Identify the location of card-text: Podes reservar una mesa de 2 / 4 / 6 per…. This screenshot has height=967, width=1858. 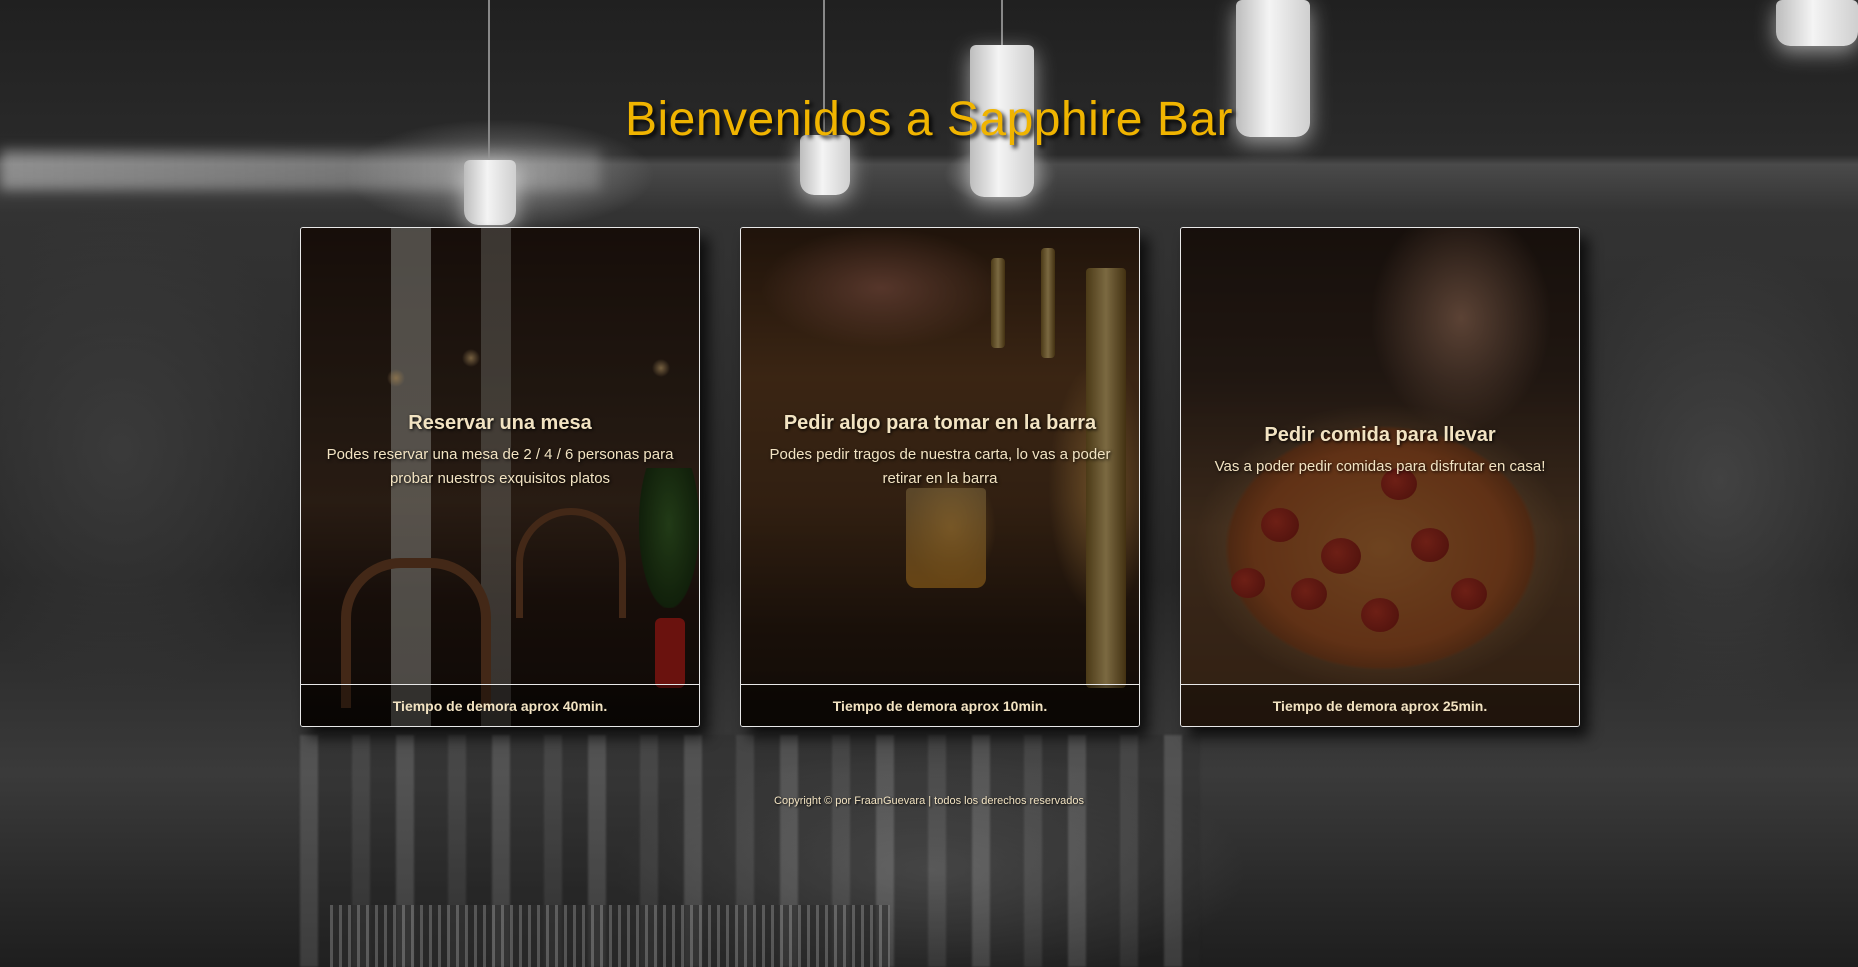
(500, 466).